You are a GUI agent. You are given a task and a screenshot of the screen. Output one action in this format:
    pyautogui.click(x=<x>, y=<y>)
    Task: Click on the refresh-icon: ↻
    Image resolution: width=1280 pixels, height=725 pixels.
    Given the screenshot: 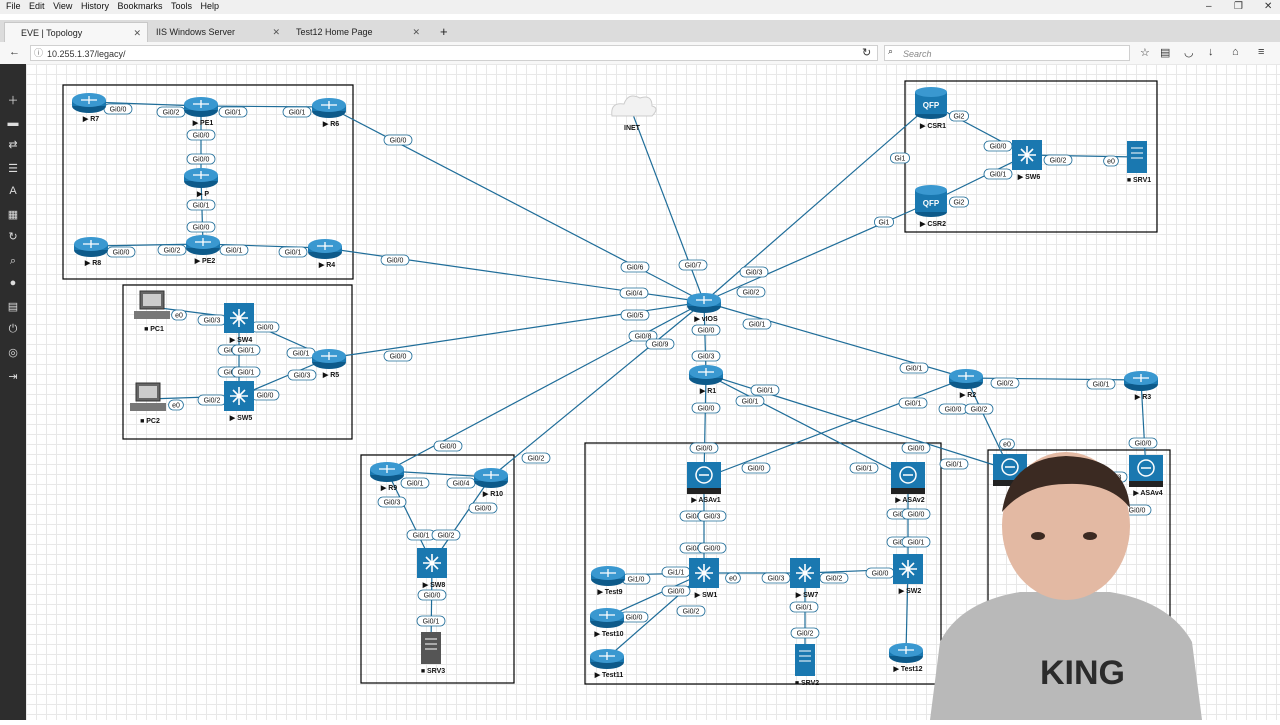 What is the action you would take?
    pyautogui.click(x=13, y=237)
    